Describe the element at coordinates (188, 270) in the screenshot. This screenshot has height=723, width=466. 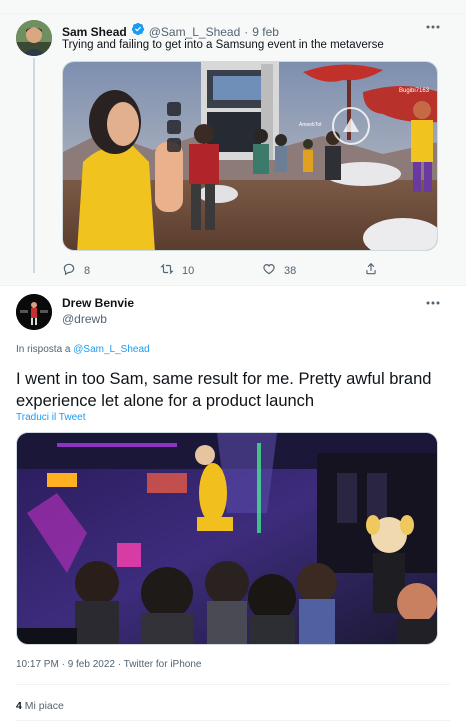
I see `retweet-count: 10` at that location.